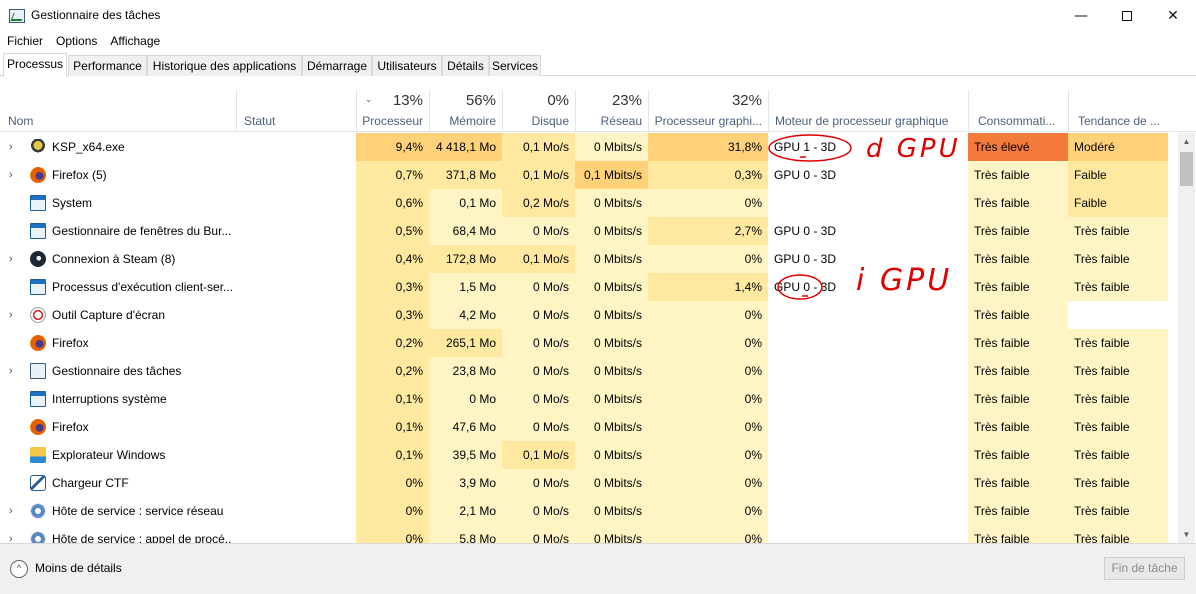  I want to click on column-header-memory: 56% Mémoire, so click(465, 111).